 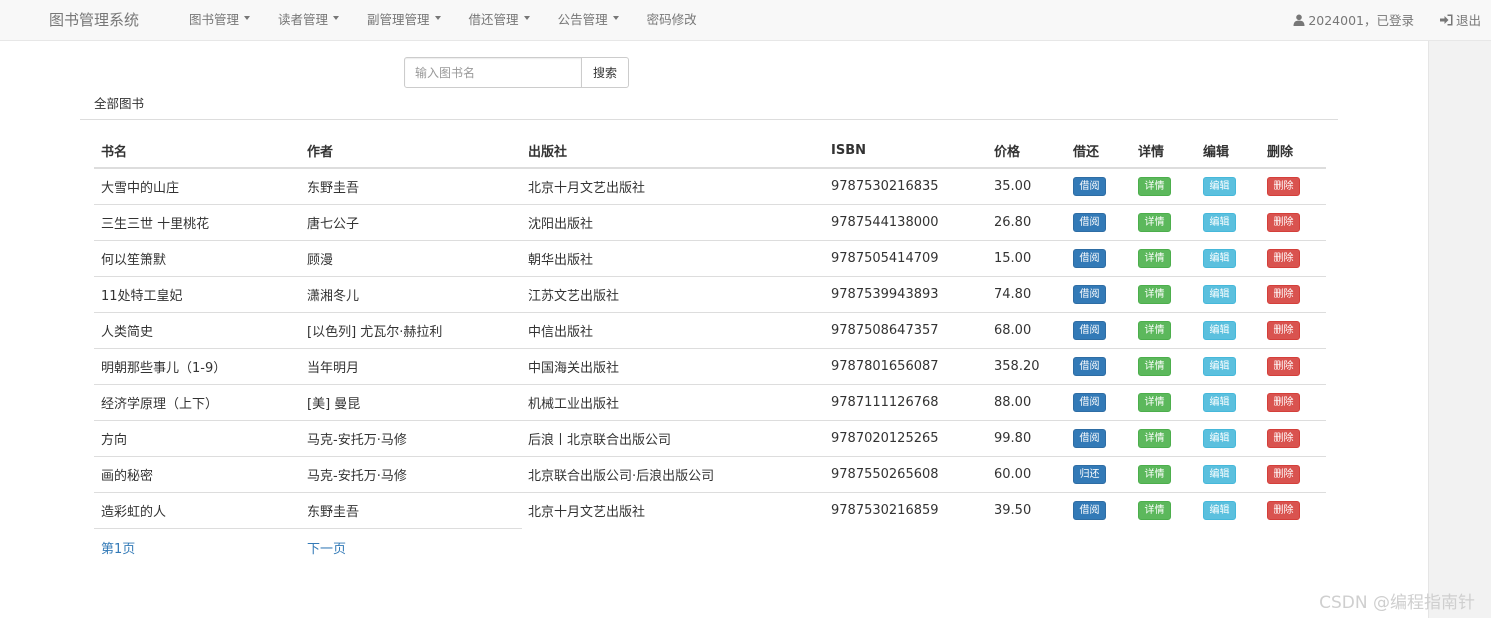 I want to click on book-author: 马克-安托万·马修, so click(x=410, y=474).